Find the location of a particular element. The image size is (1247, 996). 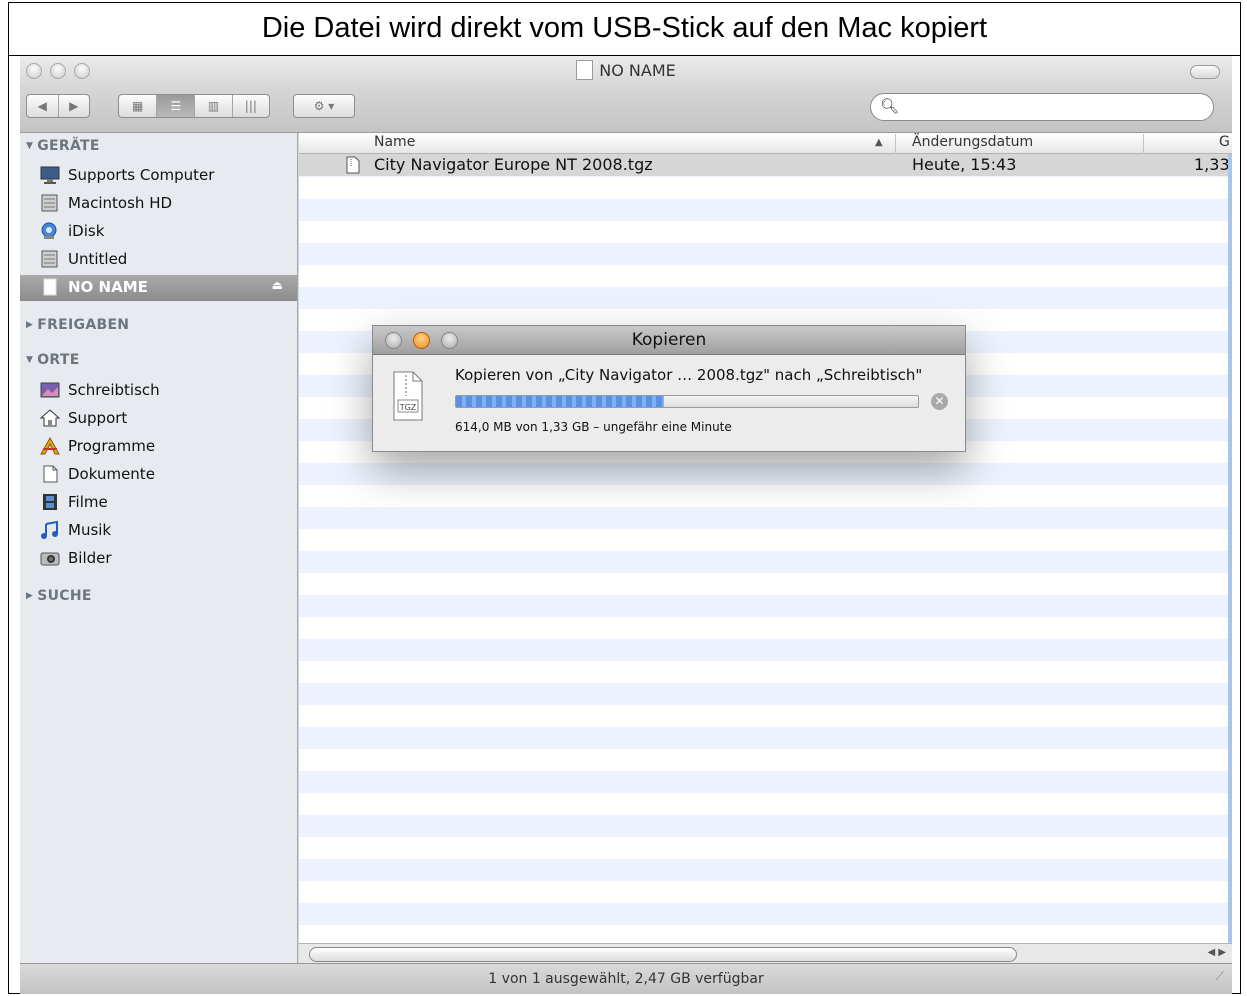

dialog-title: Kopieren is located at coordinates (669, 340).